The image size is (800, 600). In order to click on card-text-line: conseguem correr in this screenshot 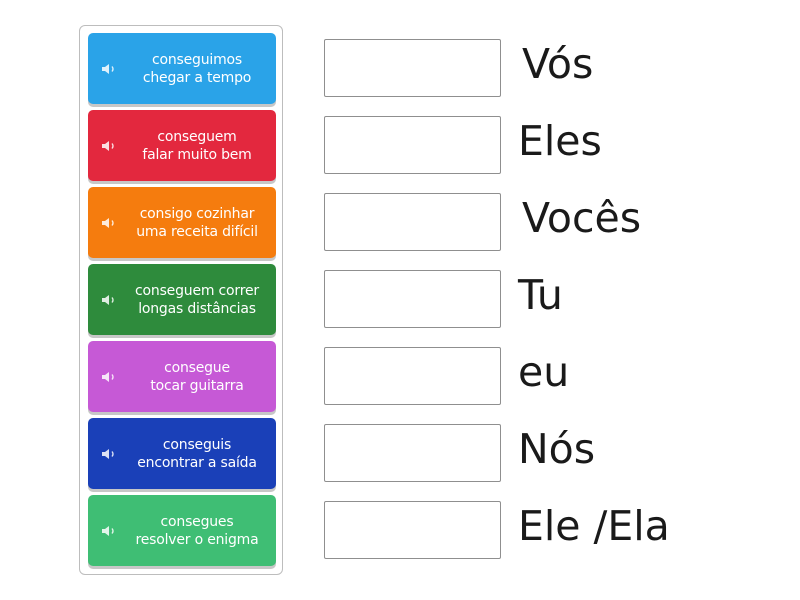, I will do `click(197, 290)`.